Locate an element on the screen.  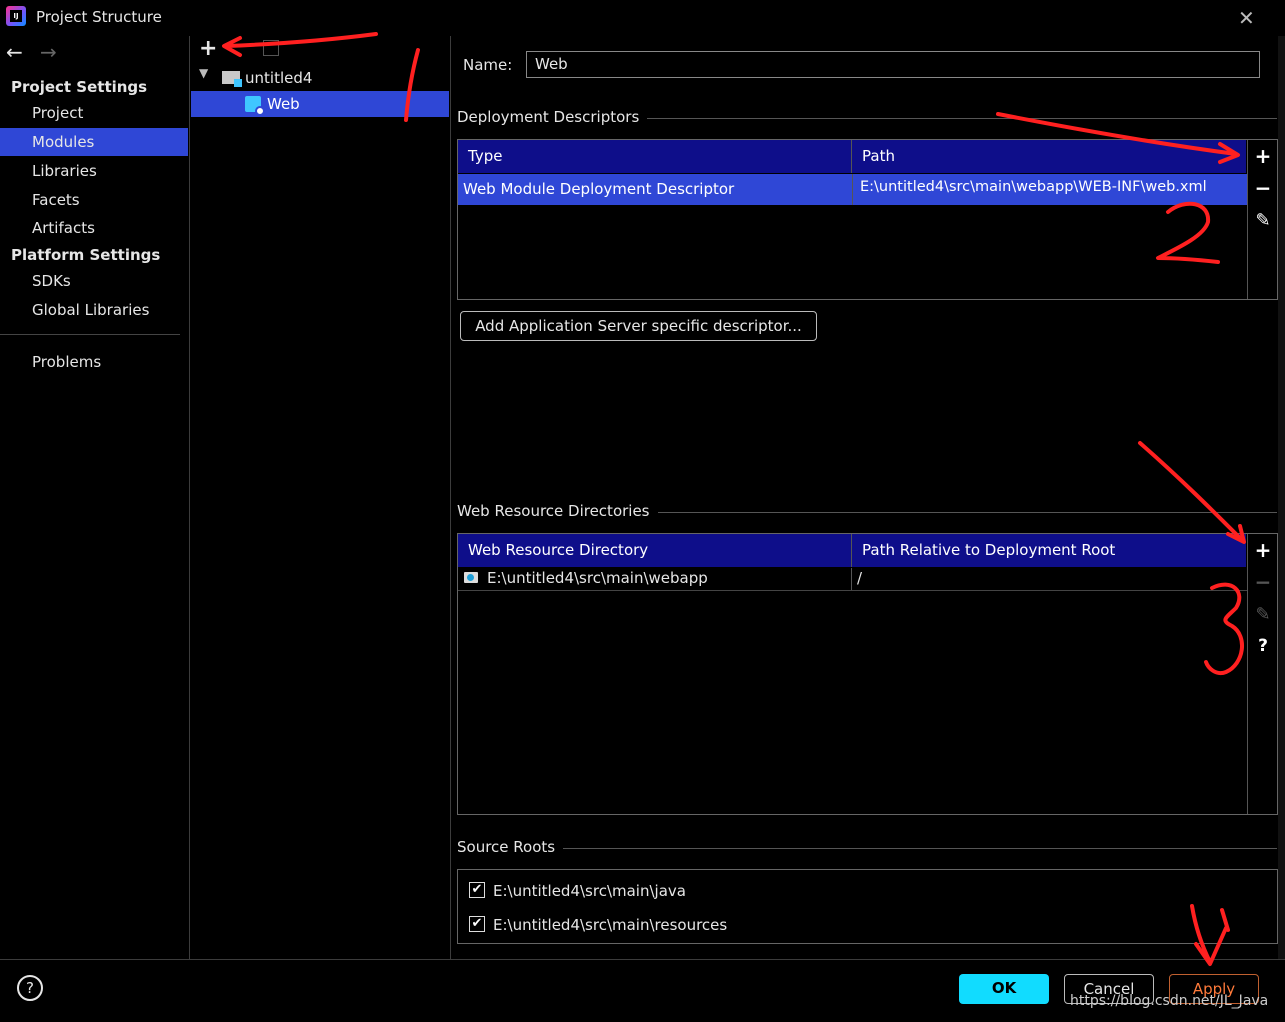
nav-item-facets: Facets is located at coordinates (94, 200).